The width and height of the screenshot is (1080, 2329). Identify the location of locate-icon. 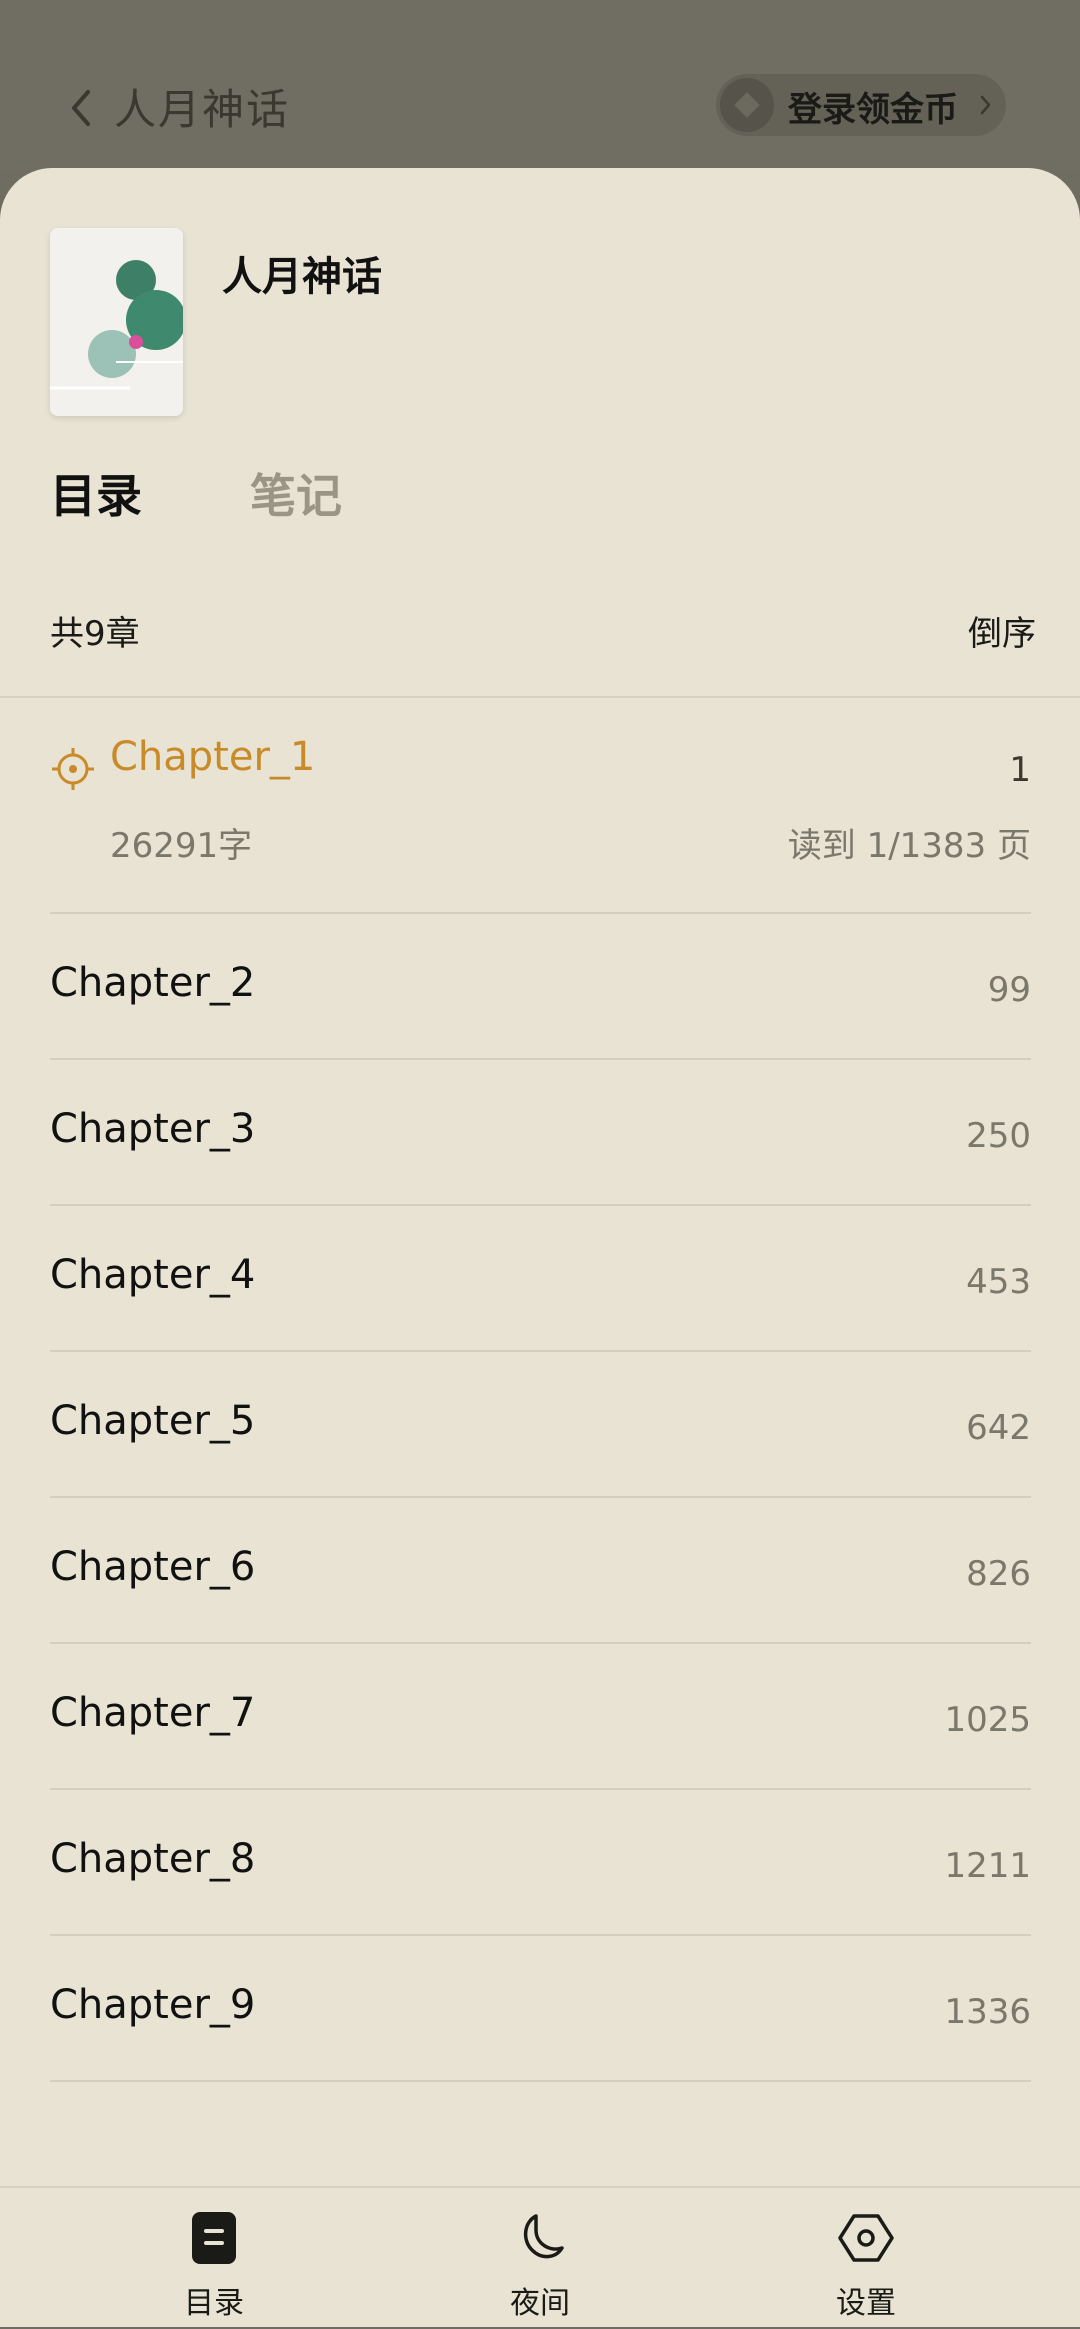
(73, 769).